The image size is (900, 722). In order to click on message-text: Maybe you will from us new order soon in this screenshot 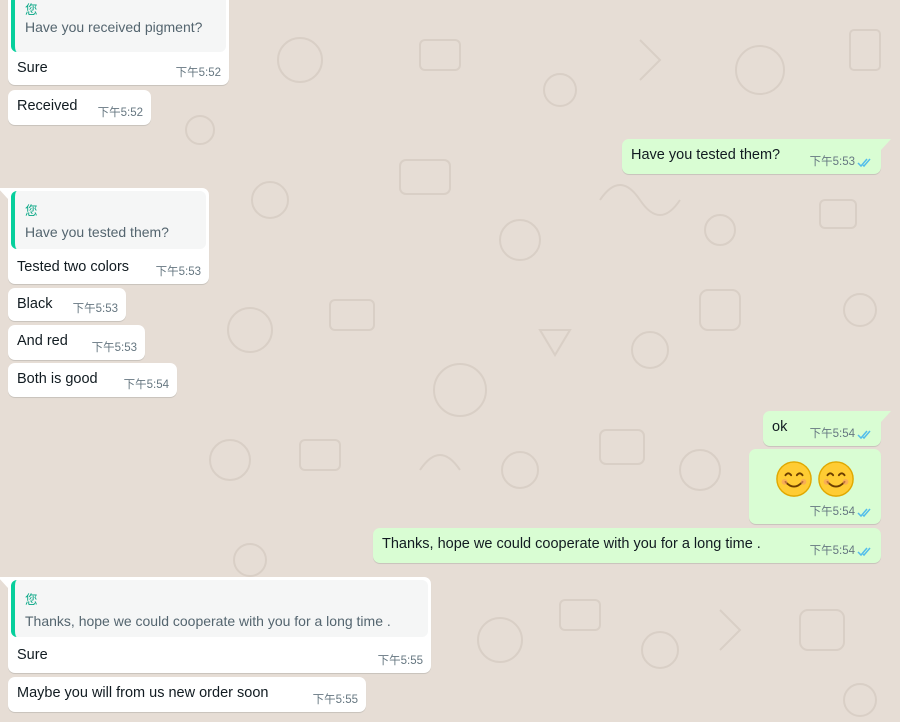, I will do `click(143, 693)`.